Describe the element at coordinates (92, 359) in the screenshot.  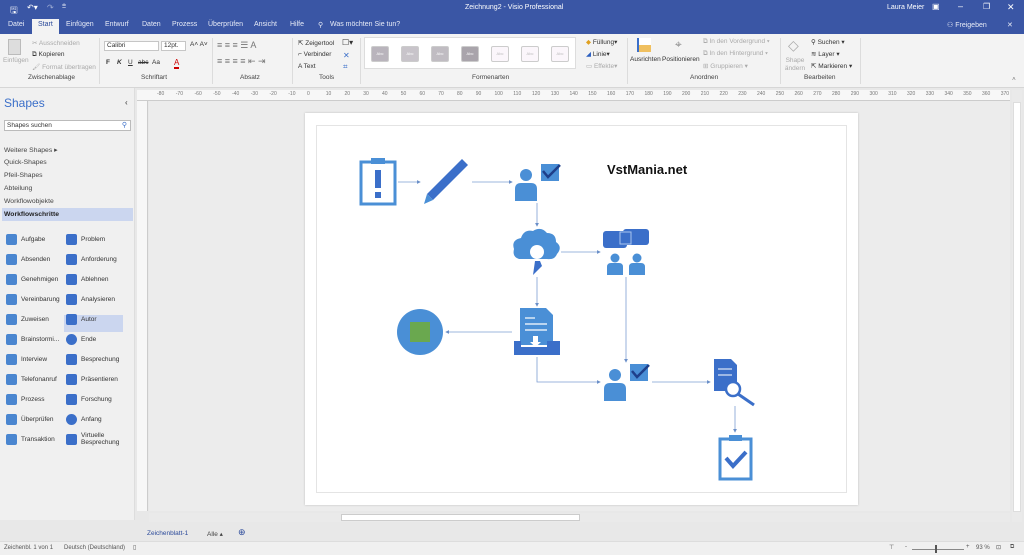
I see `shape-item: Besprechung` at that location.